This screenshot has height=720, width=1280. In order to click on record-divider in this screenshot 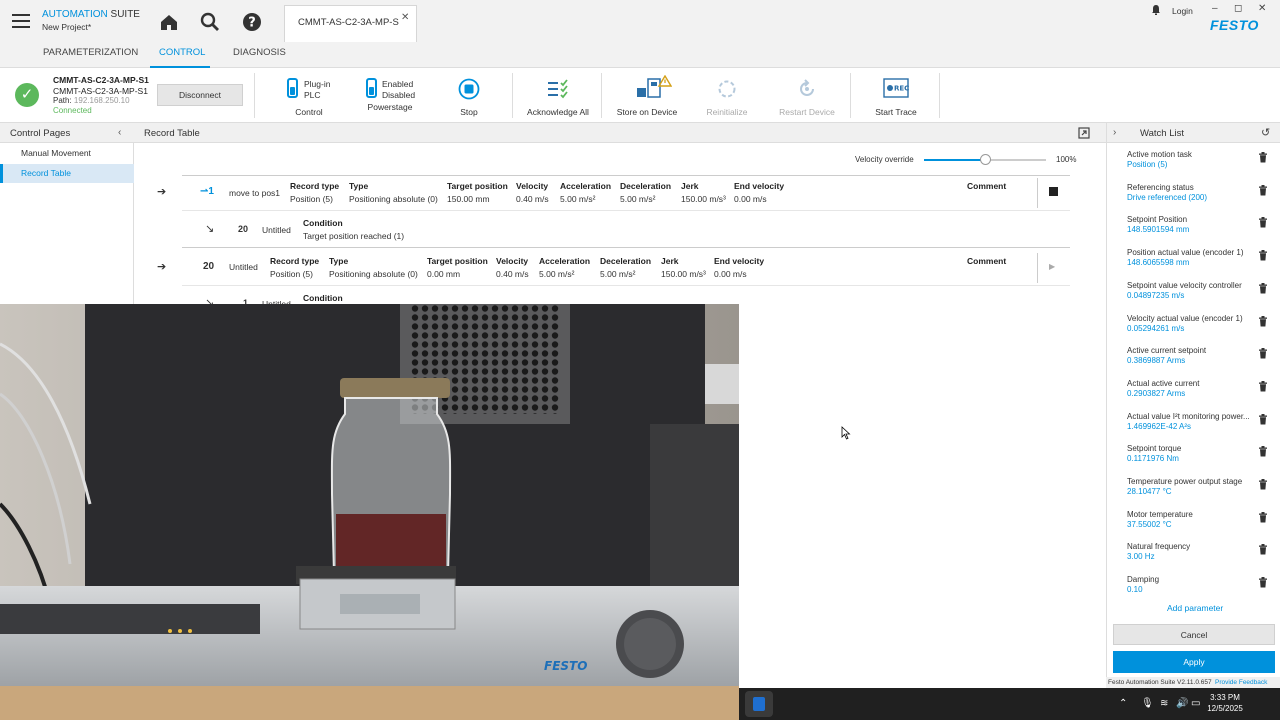, I will do `click(626, 247)`.